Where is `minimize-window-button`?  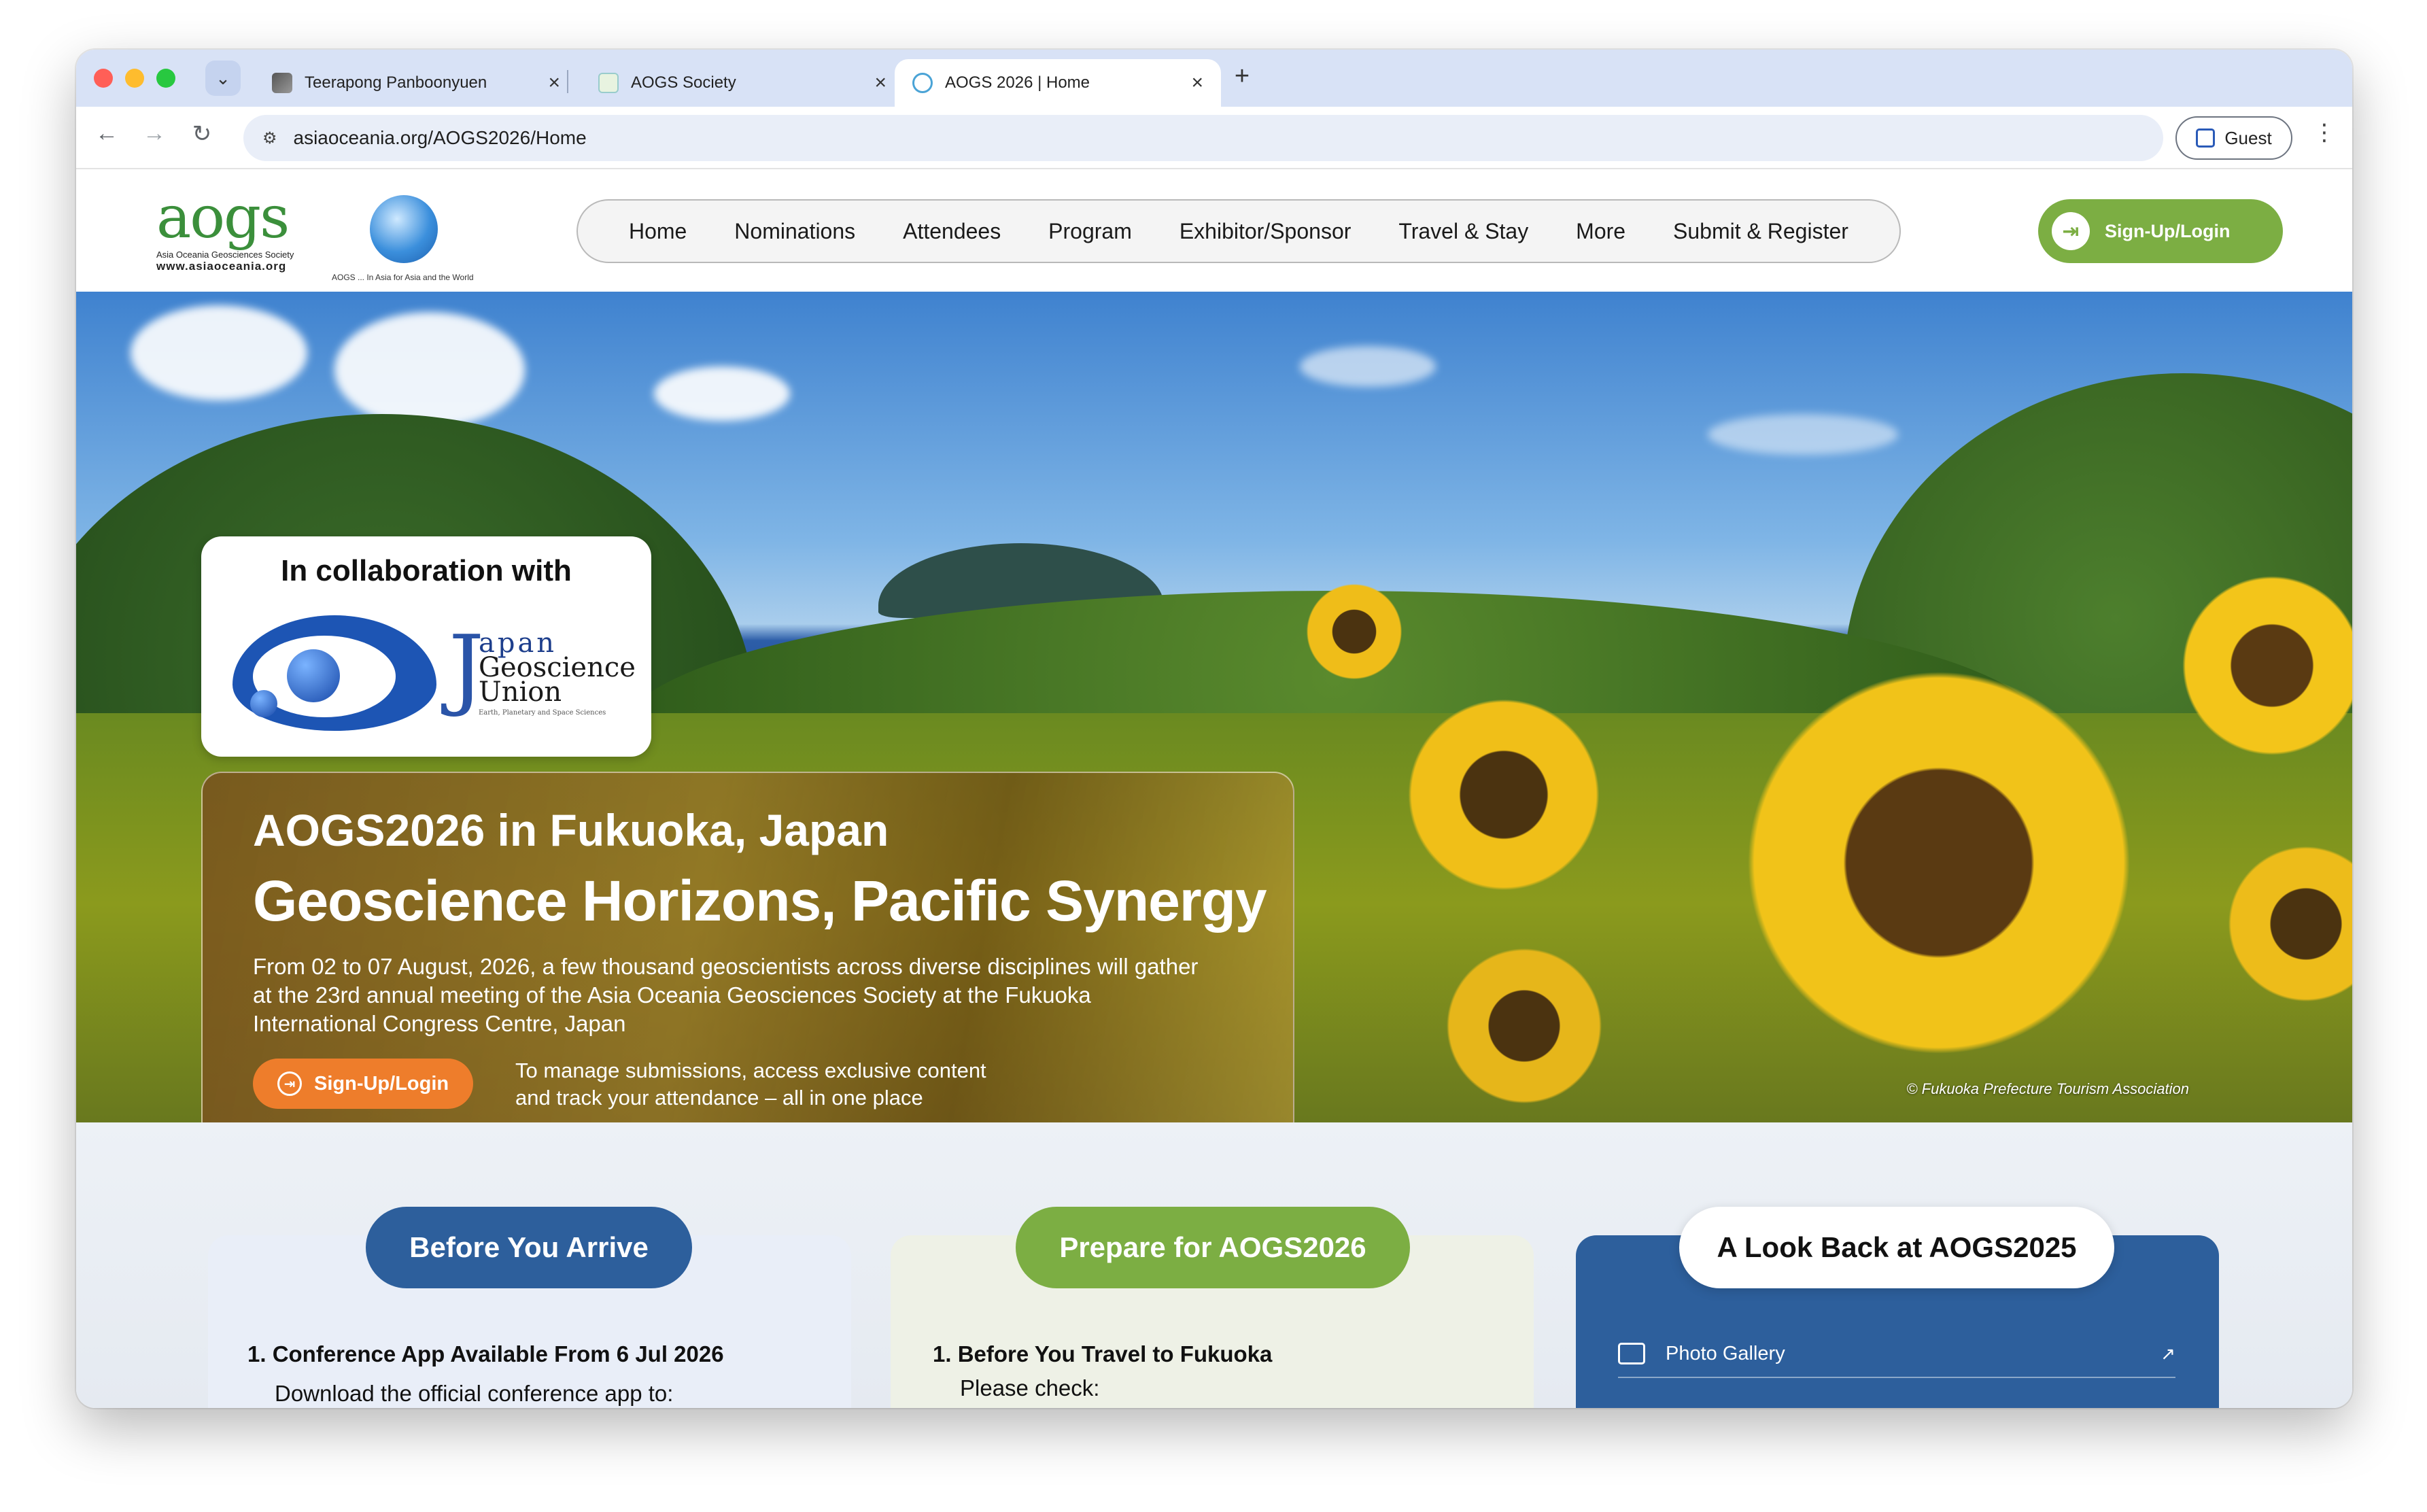
minimize-window-button is located at coordinates (135, 78).